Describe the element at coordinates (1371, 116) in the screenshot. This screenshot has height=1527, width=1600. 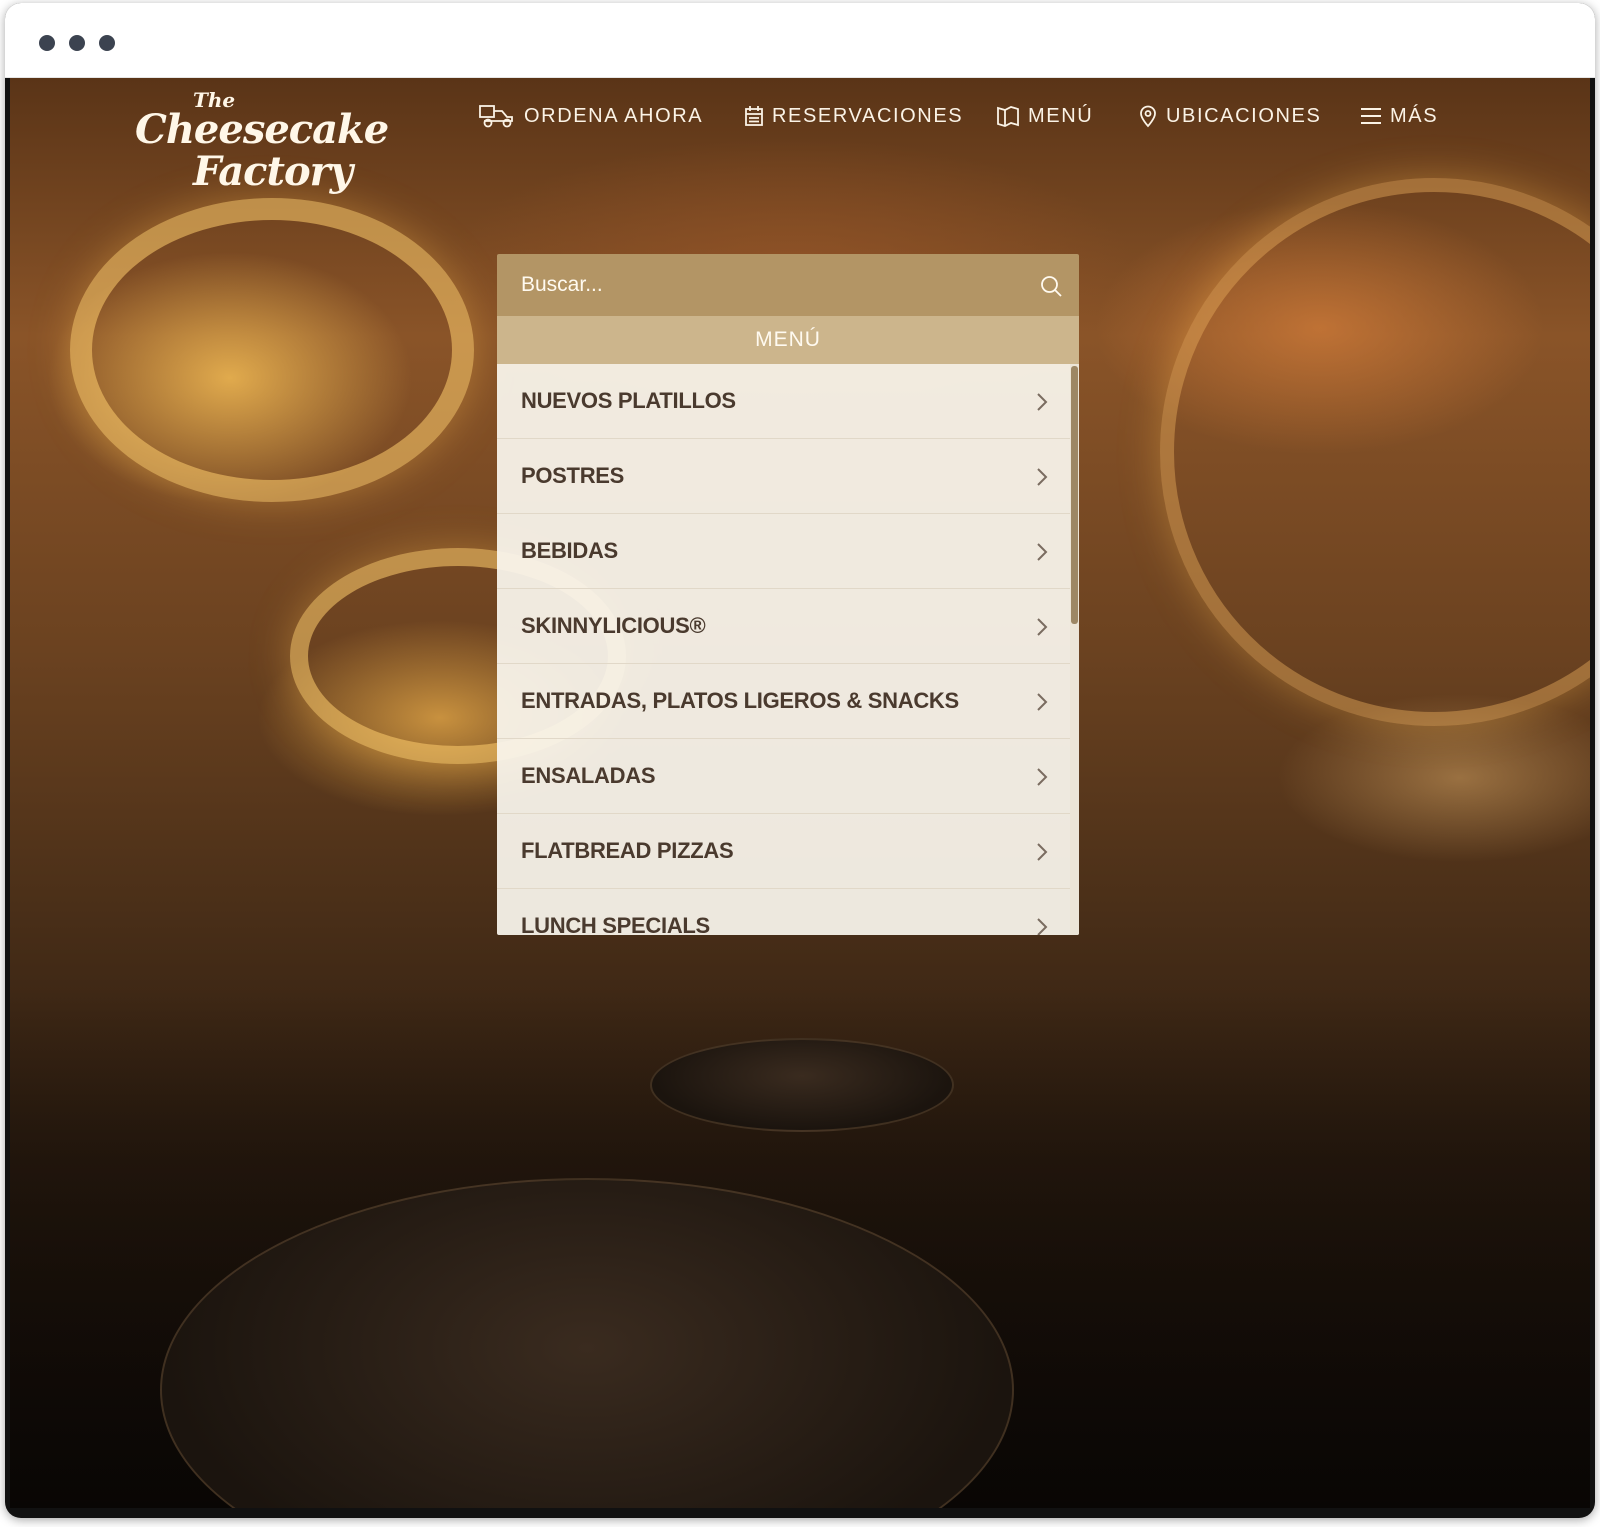
I see `hamburger-menu-icon` at that location.